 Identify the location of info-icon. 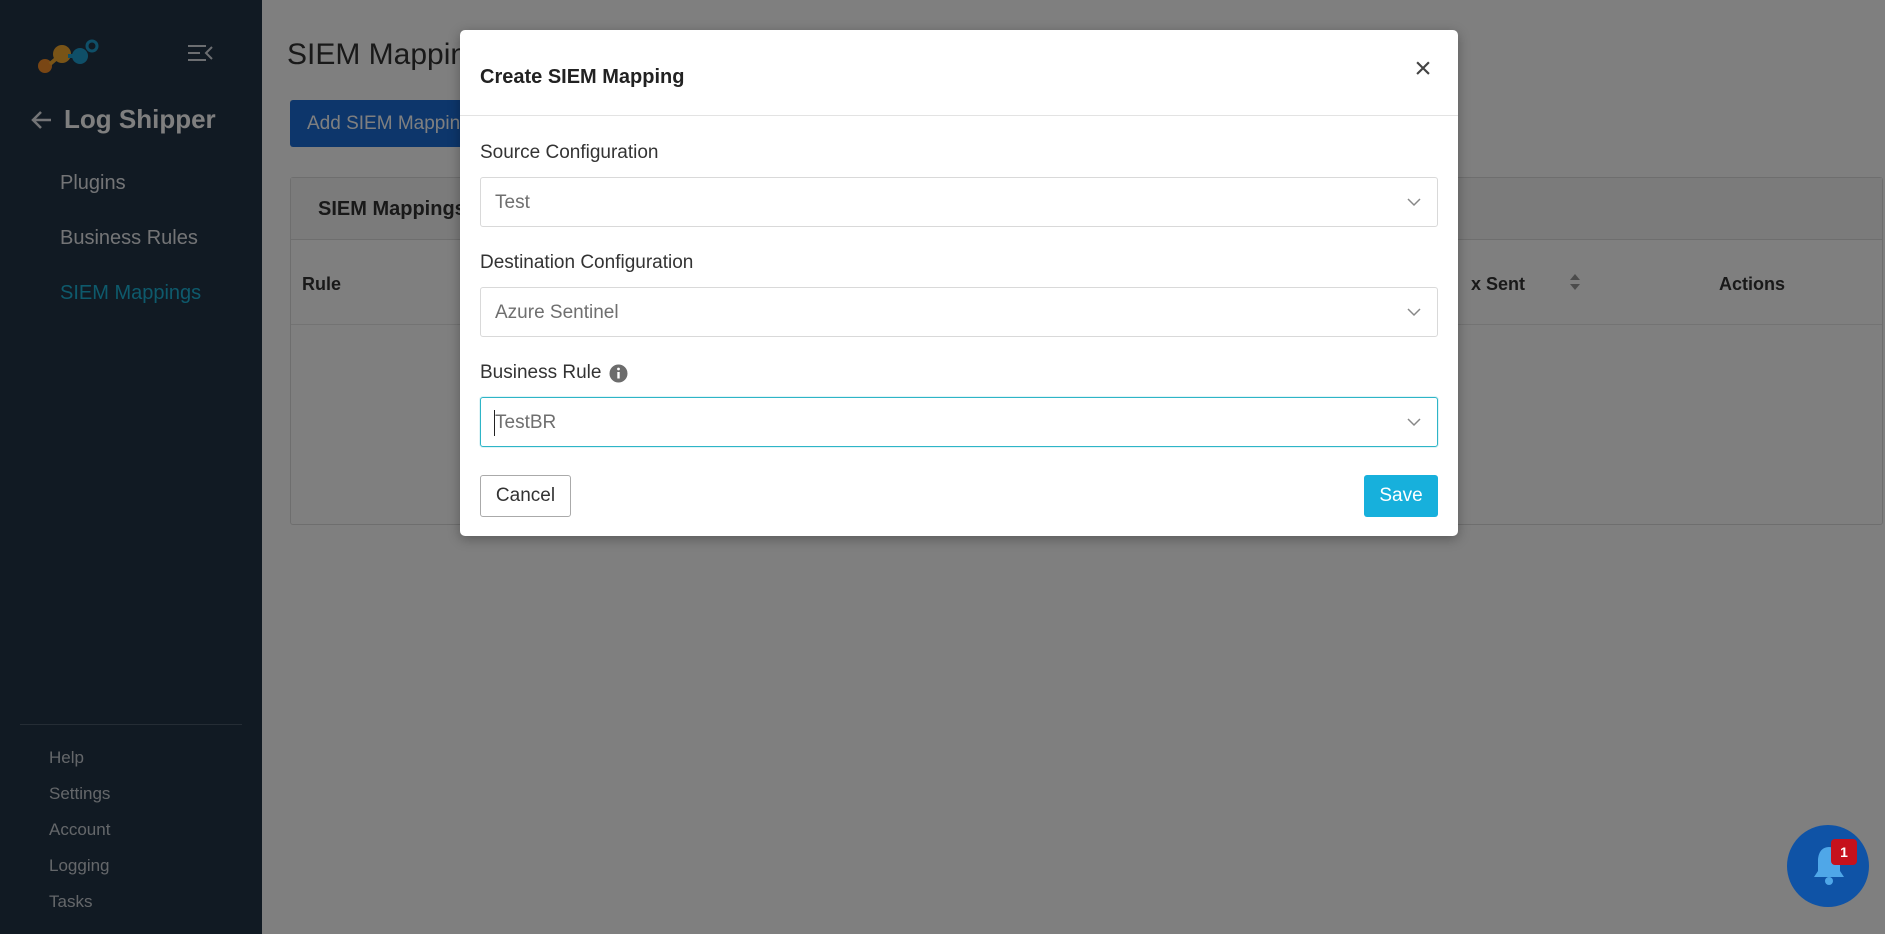
(618, 373).